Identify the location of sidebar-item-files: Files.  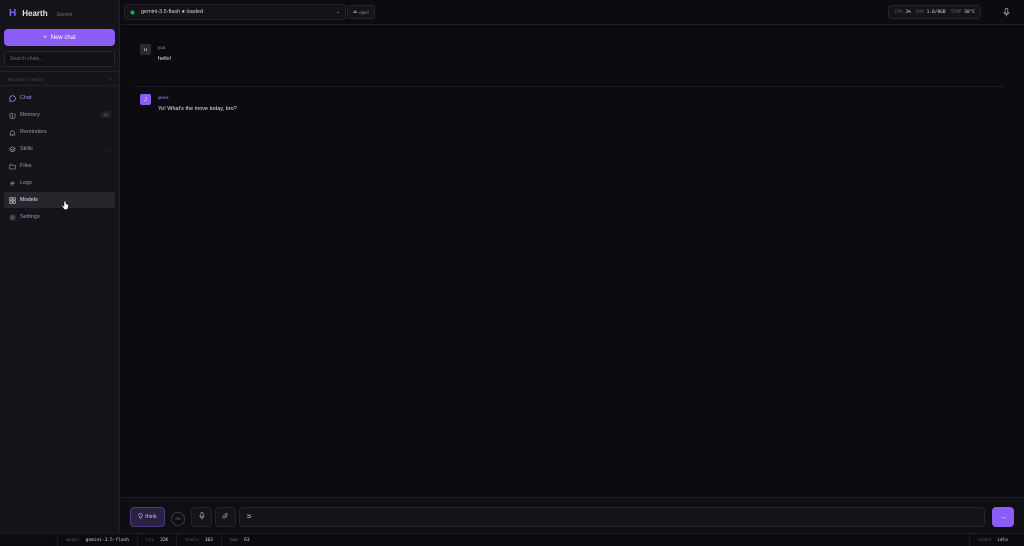
(59, 166).